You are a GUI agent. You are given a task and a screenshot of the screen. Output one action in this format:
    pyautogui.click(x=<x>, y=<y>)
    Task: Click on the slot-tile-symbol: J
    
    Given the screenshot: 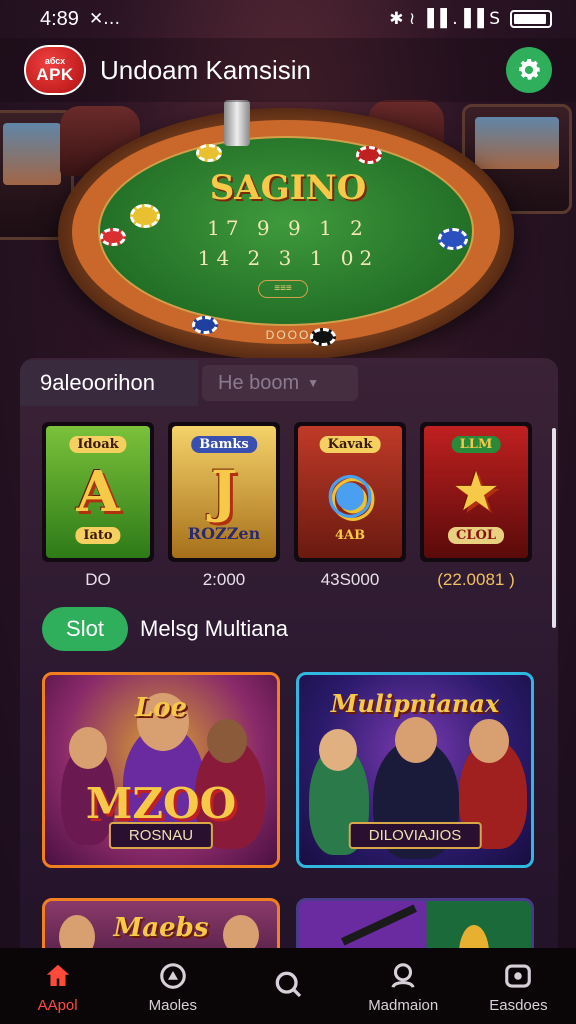 What is the action you would take?
    pyautogui.click(x=224, y=492)
    